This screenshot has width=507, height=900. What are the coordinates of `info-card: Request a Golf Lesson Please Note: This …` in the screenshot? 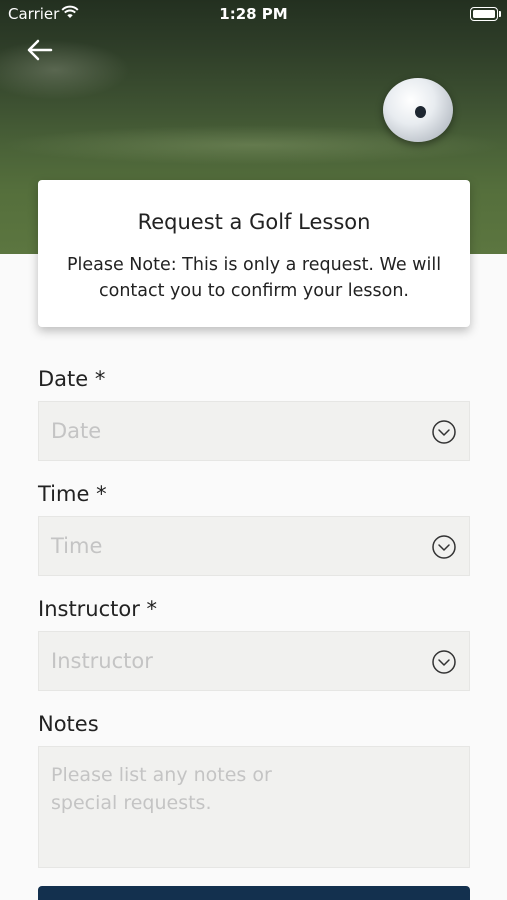 It's located at (254, 253).